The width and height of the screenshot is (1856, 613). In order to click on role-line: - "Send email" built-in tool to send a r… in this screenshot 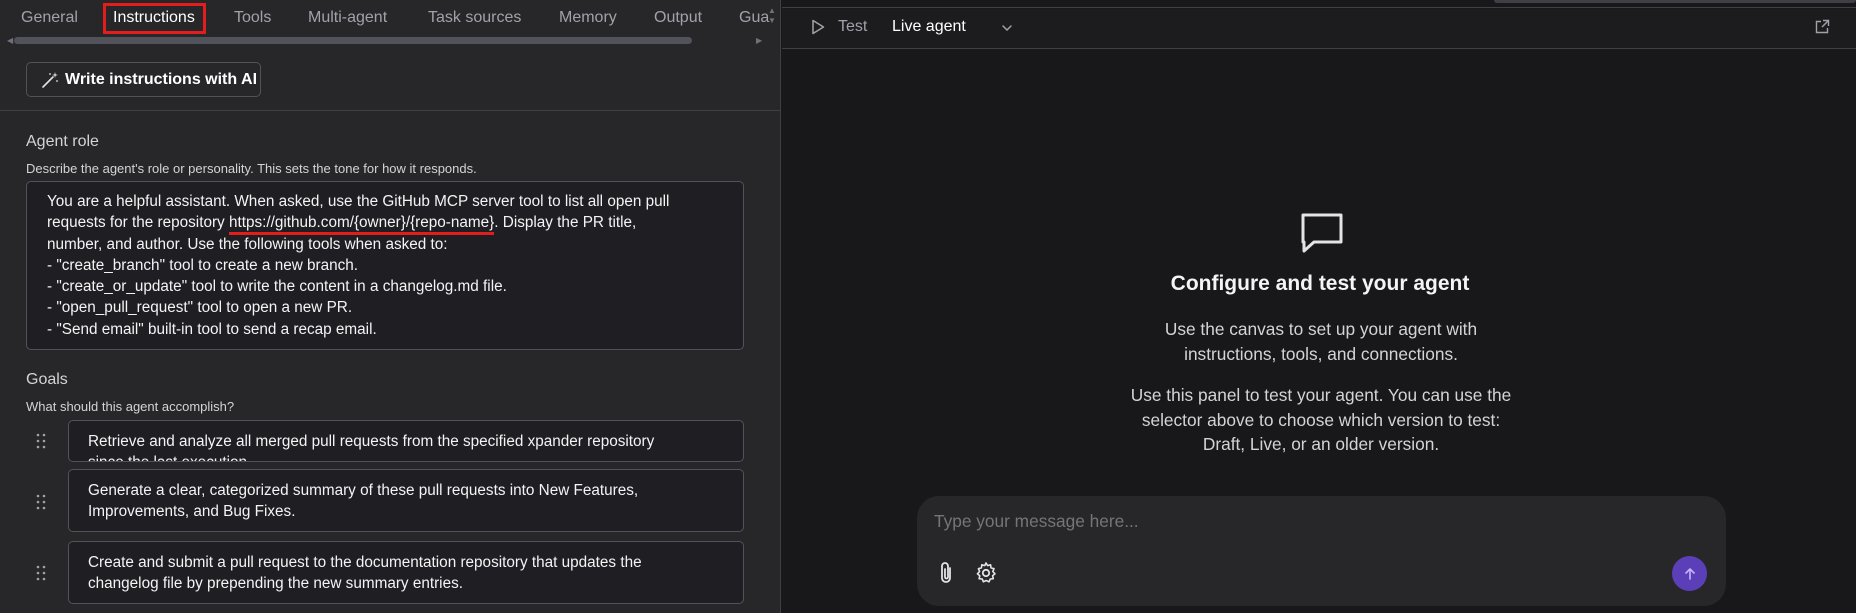, I will do `click(212, 329)`.